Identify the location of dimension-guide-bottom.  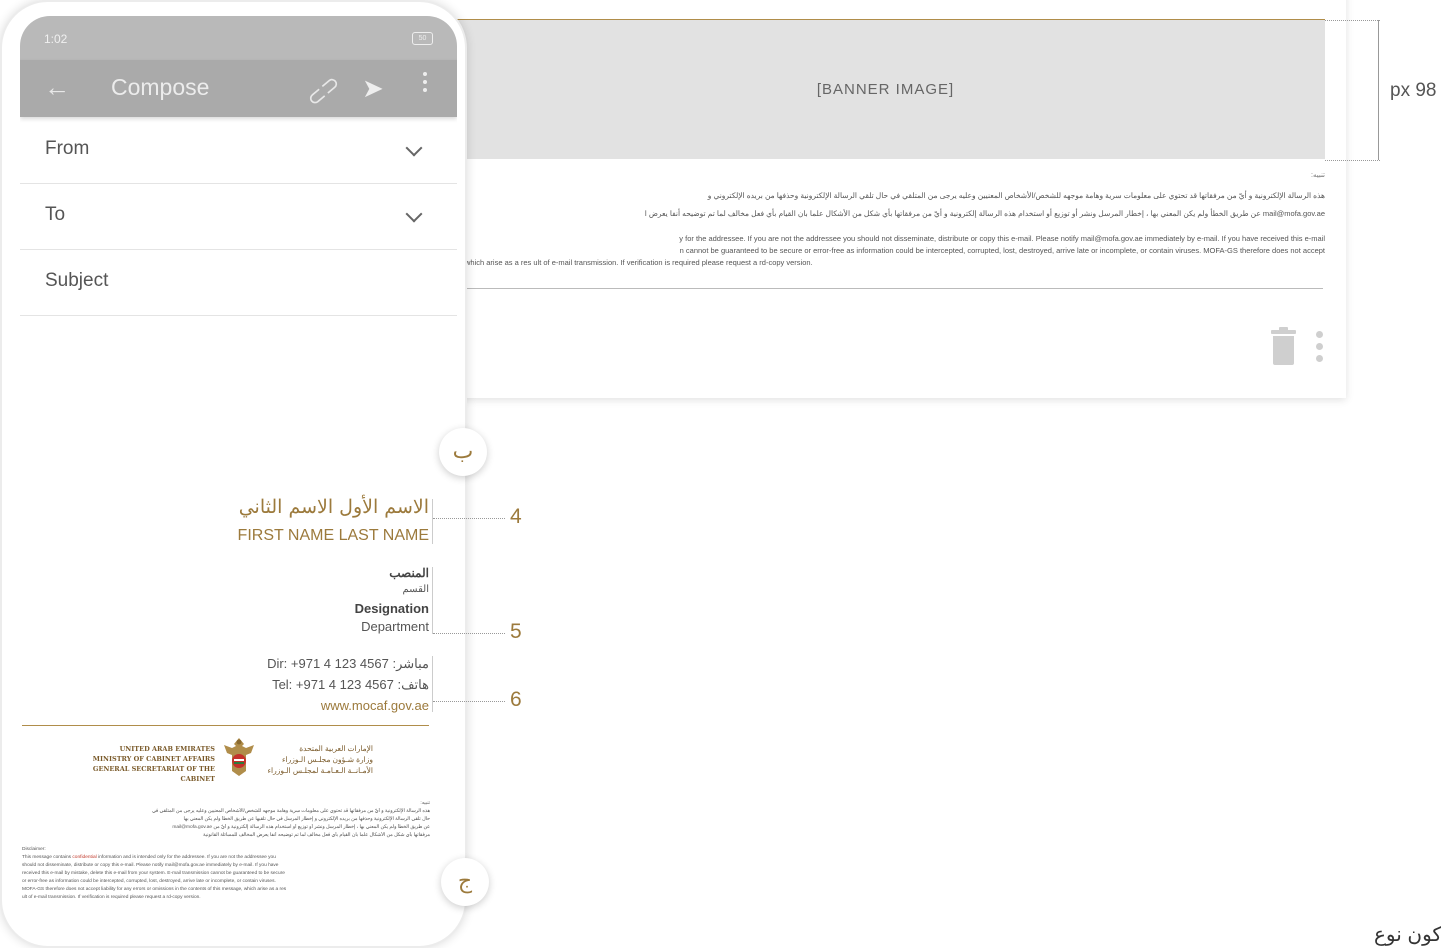
(1352, 160).